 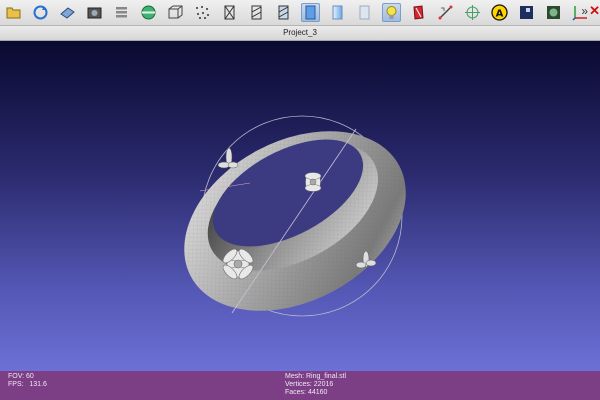 I want to click on center-target-icon, so click(x=472, y=12).